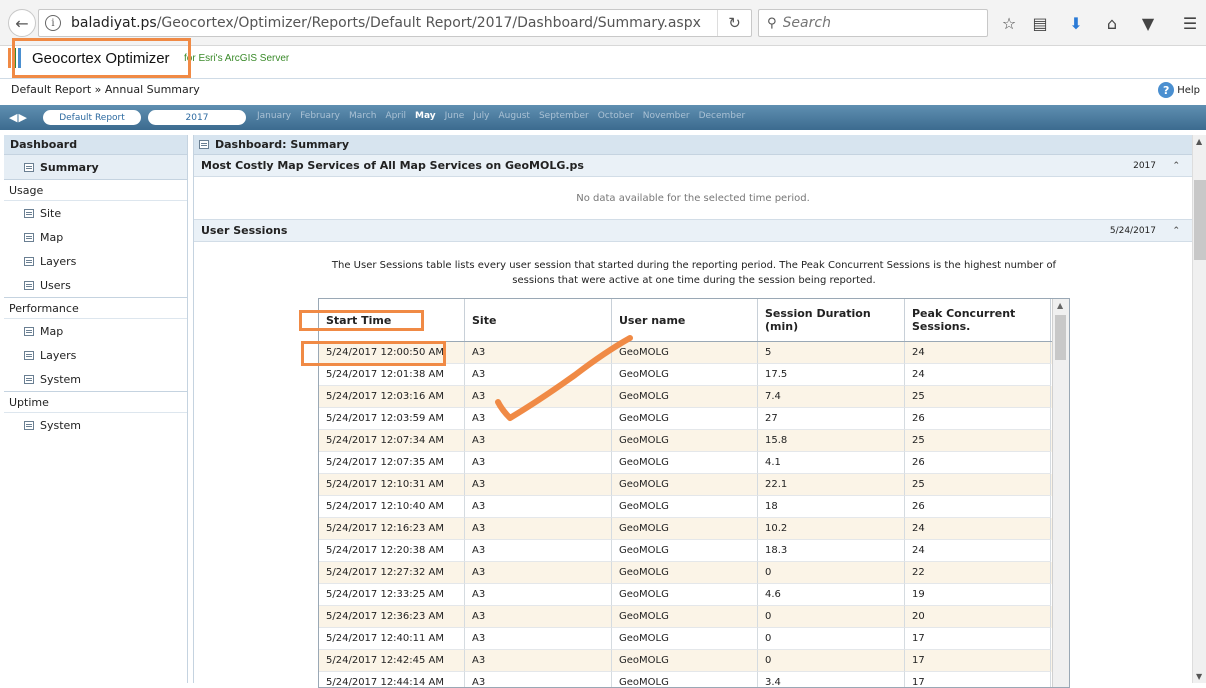 The width and height of the screenshot is (1206, 688). I want to click on table-row: 5/24/2017 12:03:59 AM A3 GeoMOLG 27 26, so click(694, 419).